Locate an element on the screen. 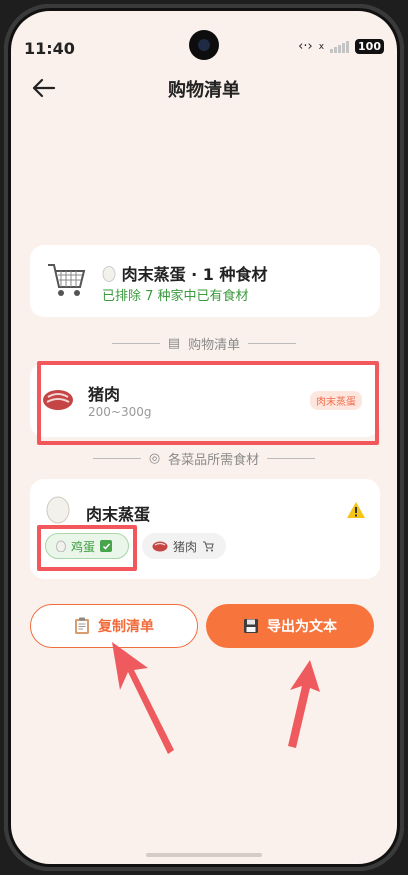 The image size is (408, 875). page-title: 购物清单 is located at coordinates (204, 90).